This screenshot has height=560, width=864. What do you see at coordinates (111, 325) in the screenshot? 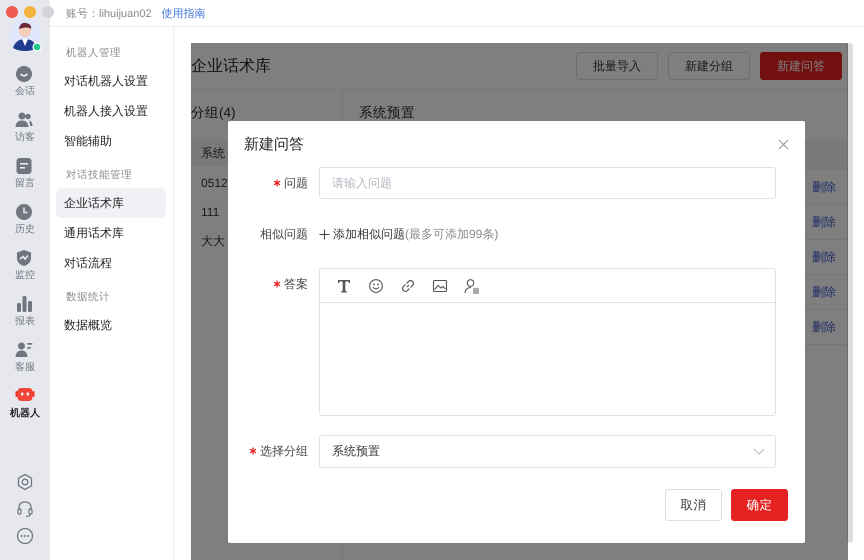
I see `menu-item: 数据概览` at bounding box center [111, 325].